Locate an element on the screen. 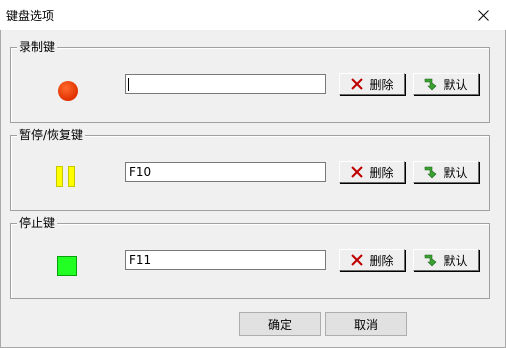 Image resolution: width=506 pixels, height=348 pixels. pause-bar-left is located at coordinates (59, 176).